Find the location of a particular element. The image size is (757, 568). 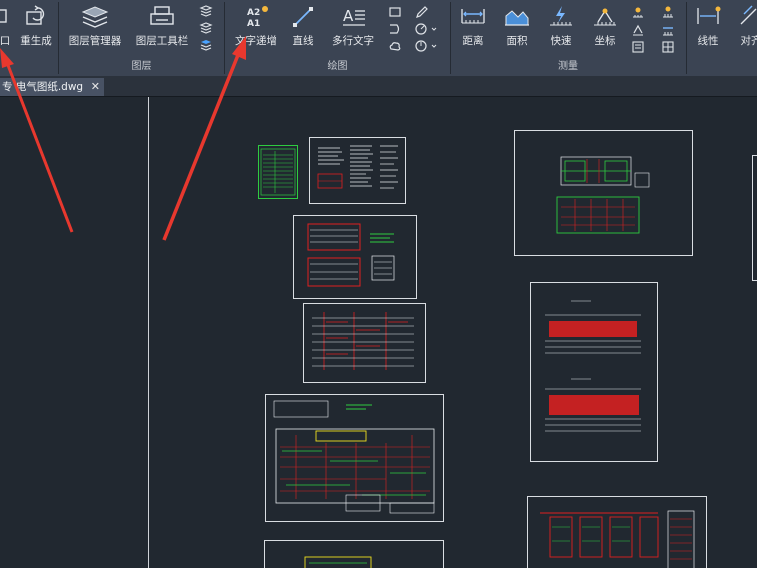

ellipse-icon is located at coordinates (427, 46).